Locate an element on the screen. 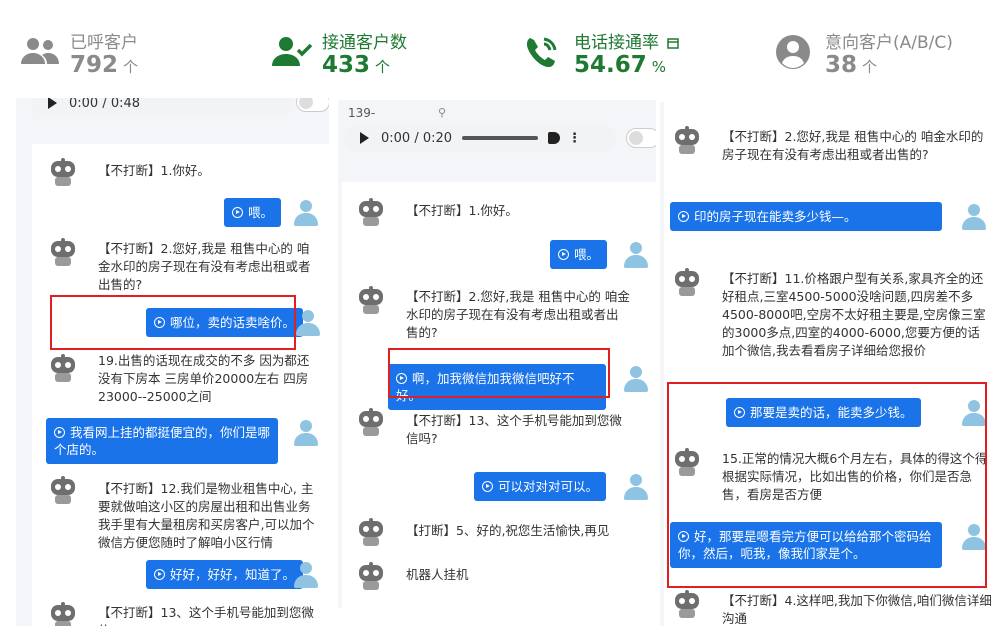 This screenshot has height=626, width=1002. bot-message: 【不打断】13、这个手机号能加到您微信吗? is located at coordinates (514, 429).